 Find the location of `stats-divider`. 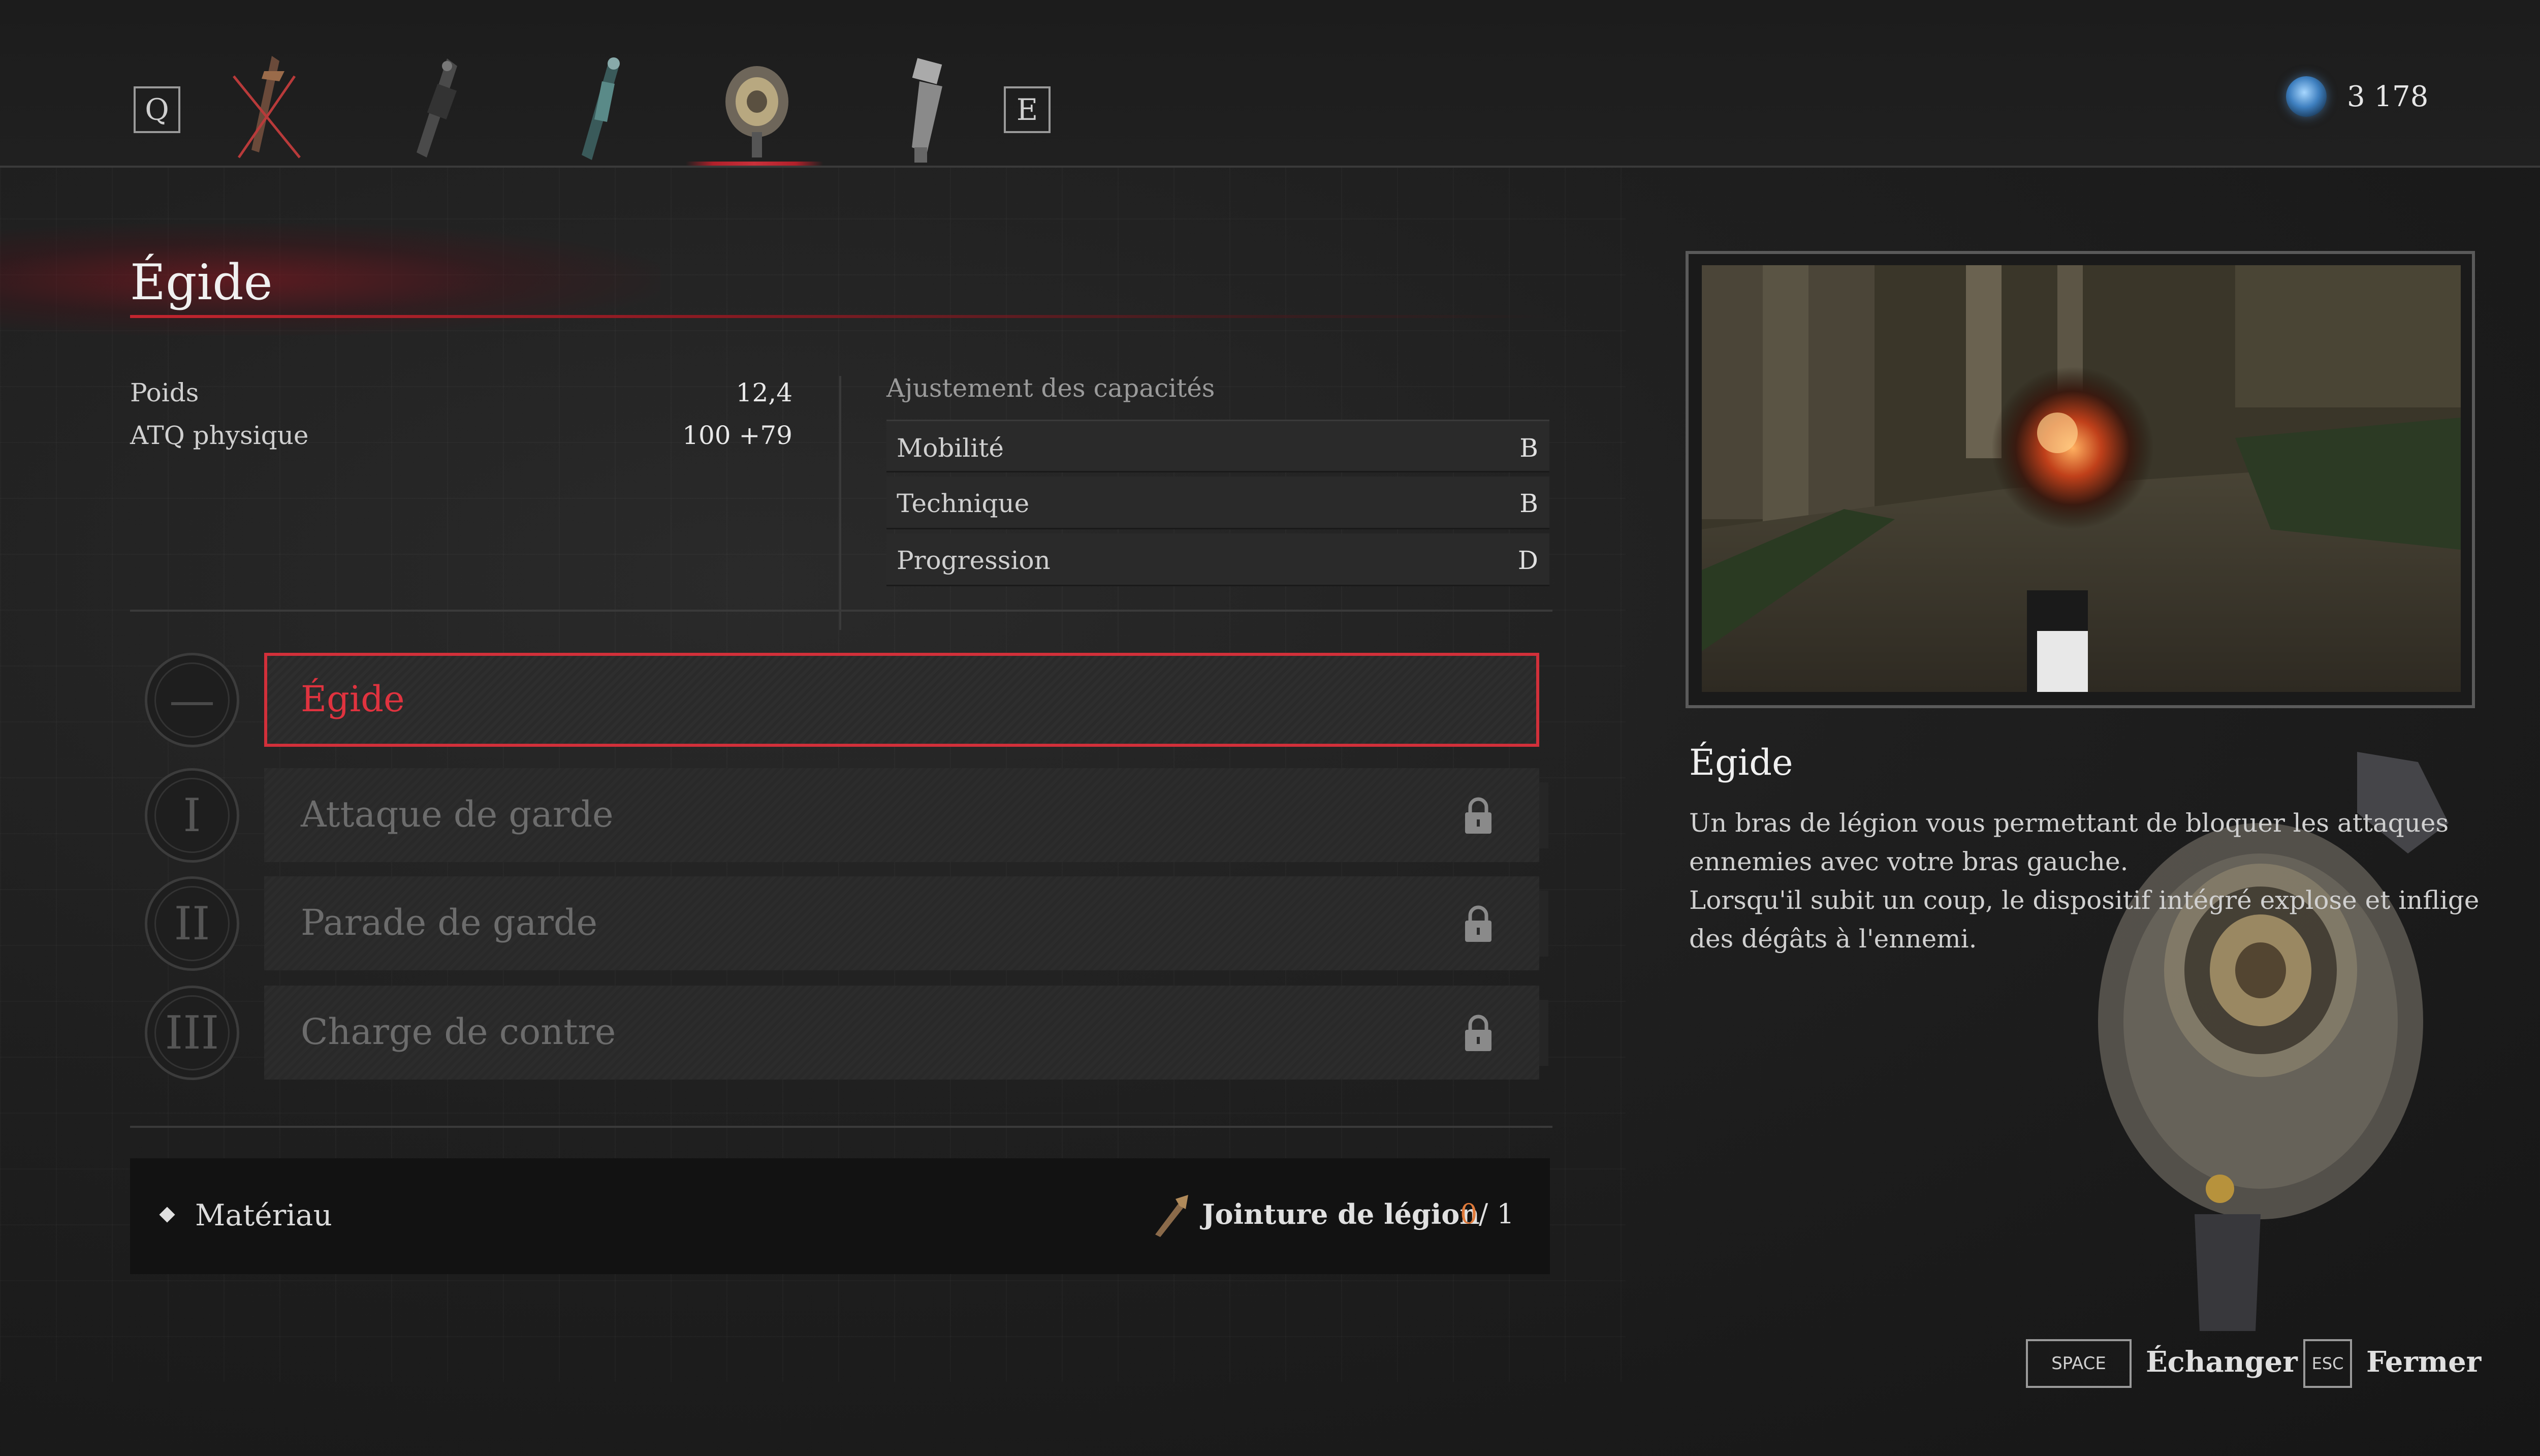

stats-divider is located at coordinates (840, 503).